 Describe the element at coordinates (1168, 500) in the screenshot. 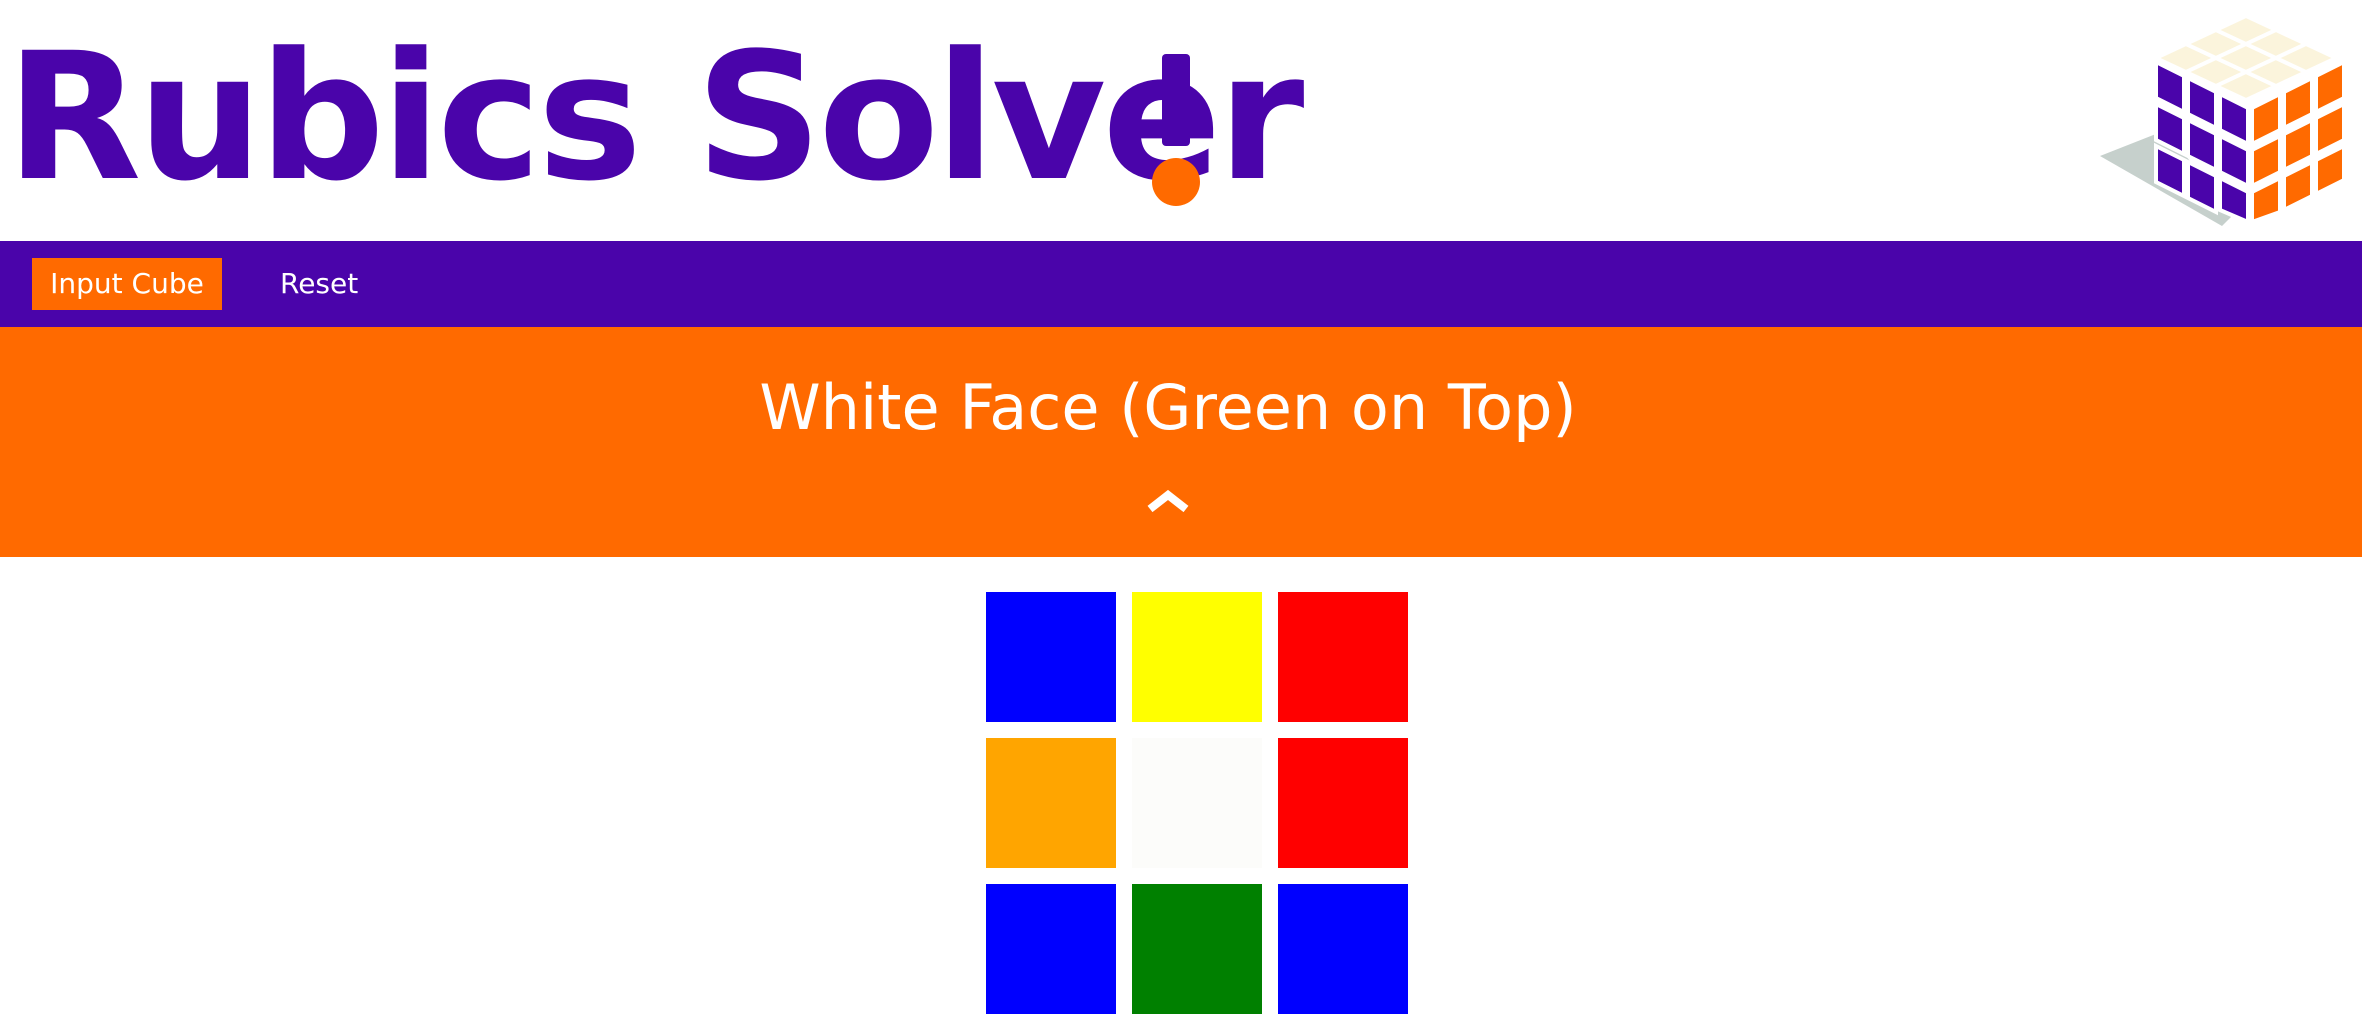

I see `chevron-up-icon` at that location.